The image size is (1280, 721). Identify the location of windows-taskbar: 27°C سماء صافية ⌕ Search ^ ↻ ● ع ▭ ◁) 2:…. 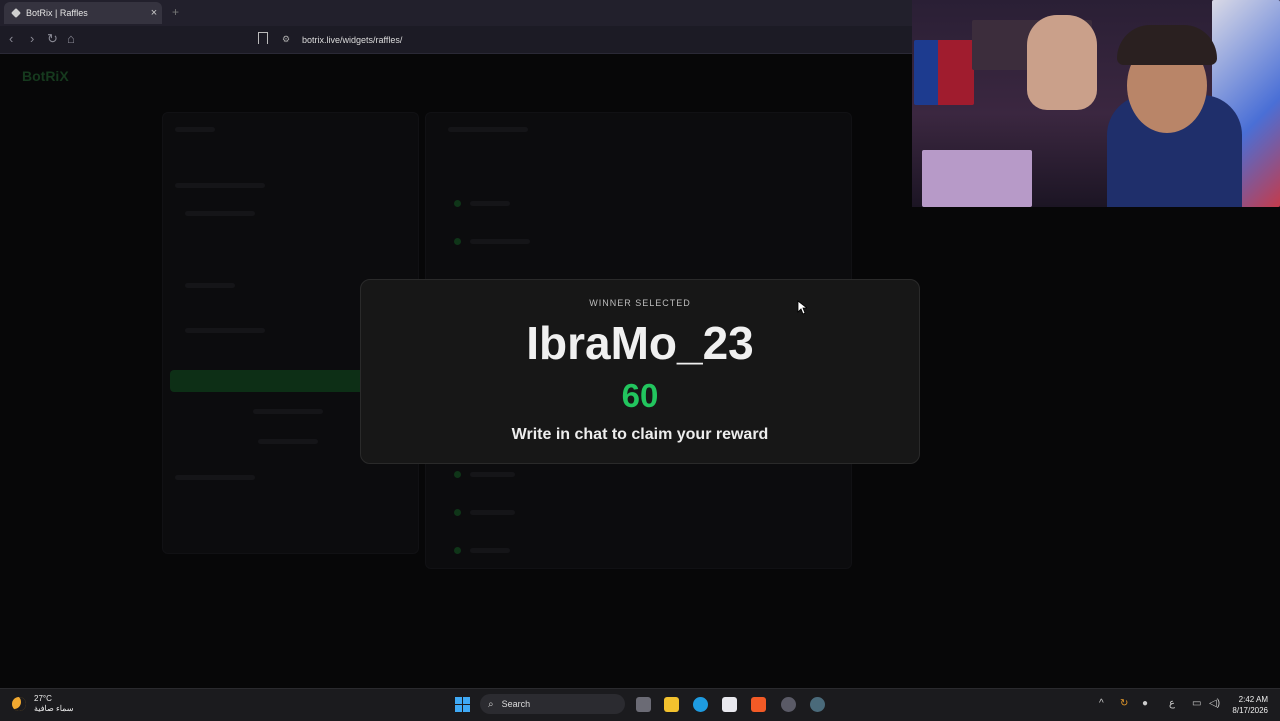
(640, 704).